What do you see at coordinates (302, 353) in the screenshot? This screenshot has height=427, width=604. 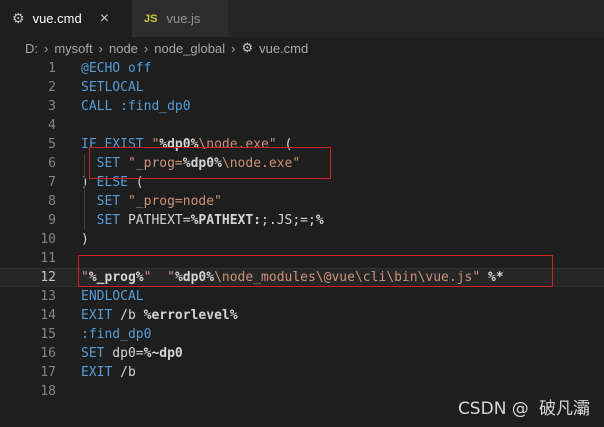 I see `code-line: 16 SET dp0=%~dp0` at bounding box center [302, 353].